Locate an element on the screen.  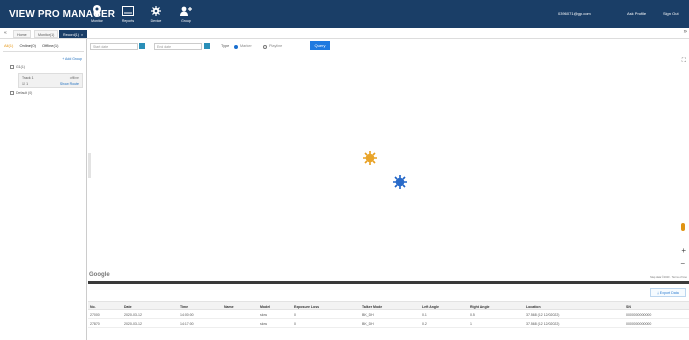
nav-group: Group is located at coordinates (186, 13).